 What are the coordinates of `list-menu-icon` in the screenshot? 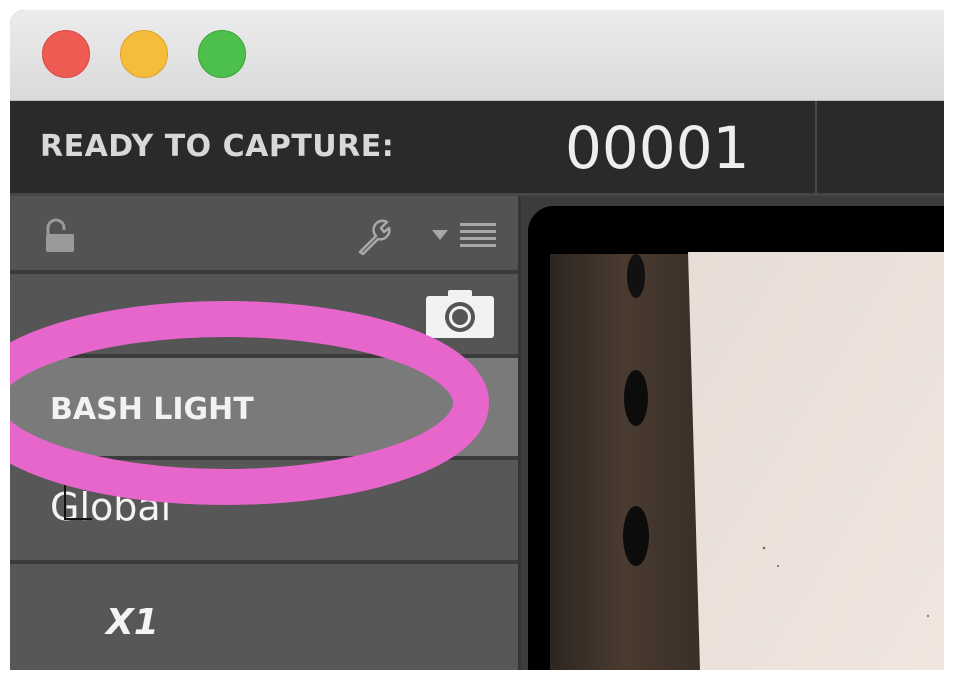 It's located at (464, 235).